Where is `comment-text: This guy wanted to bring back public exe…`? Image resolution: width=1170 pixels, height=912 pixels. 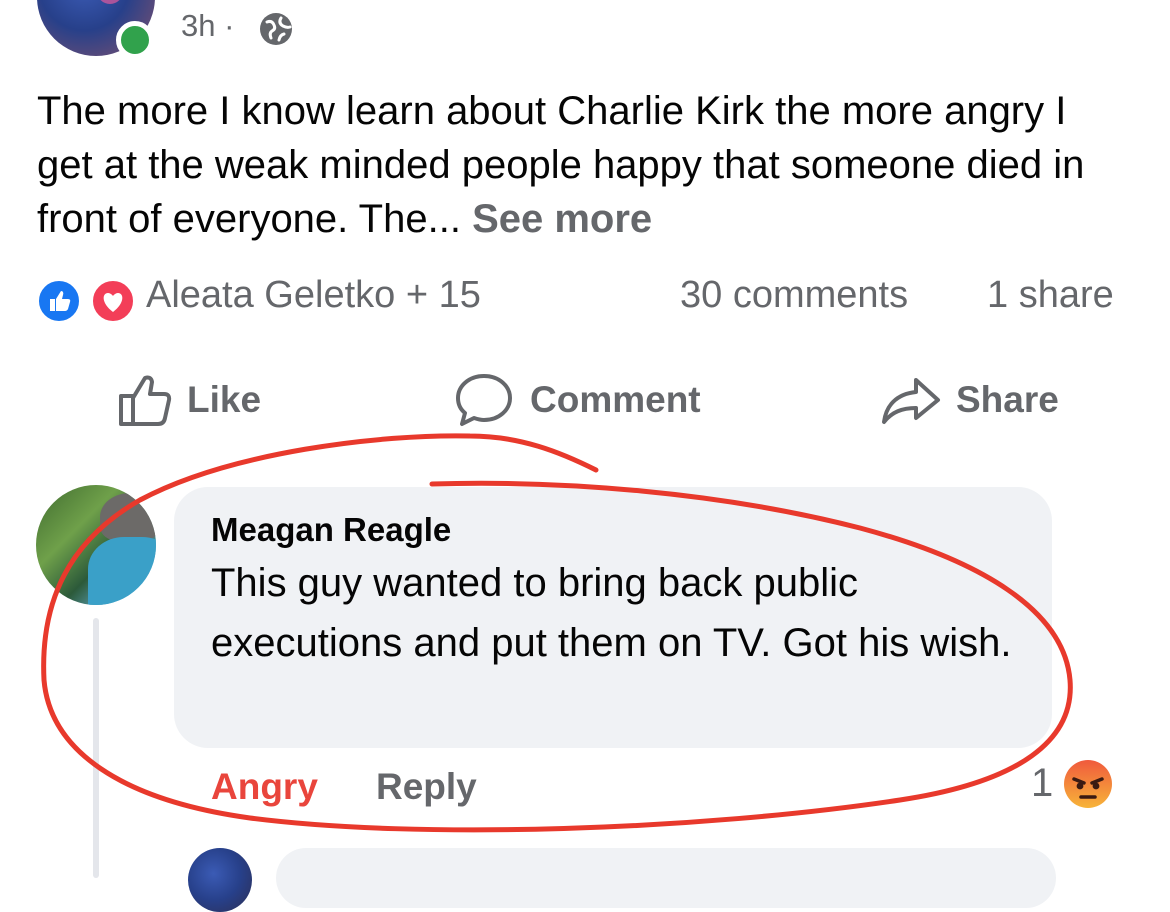
comment-text: This guy wanted to bring back public exe… is located at coordinates (611, 613).